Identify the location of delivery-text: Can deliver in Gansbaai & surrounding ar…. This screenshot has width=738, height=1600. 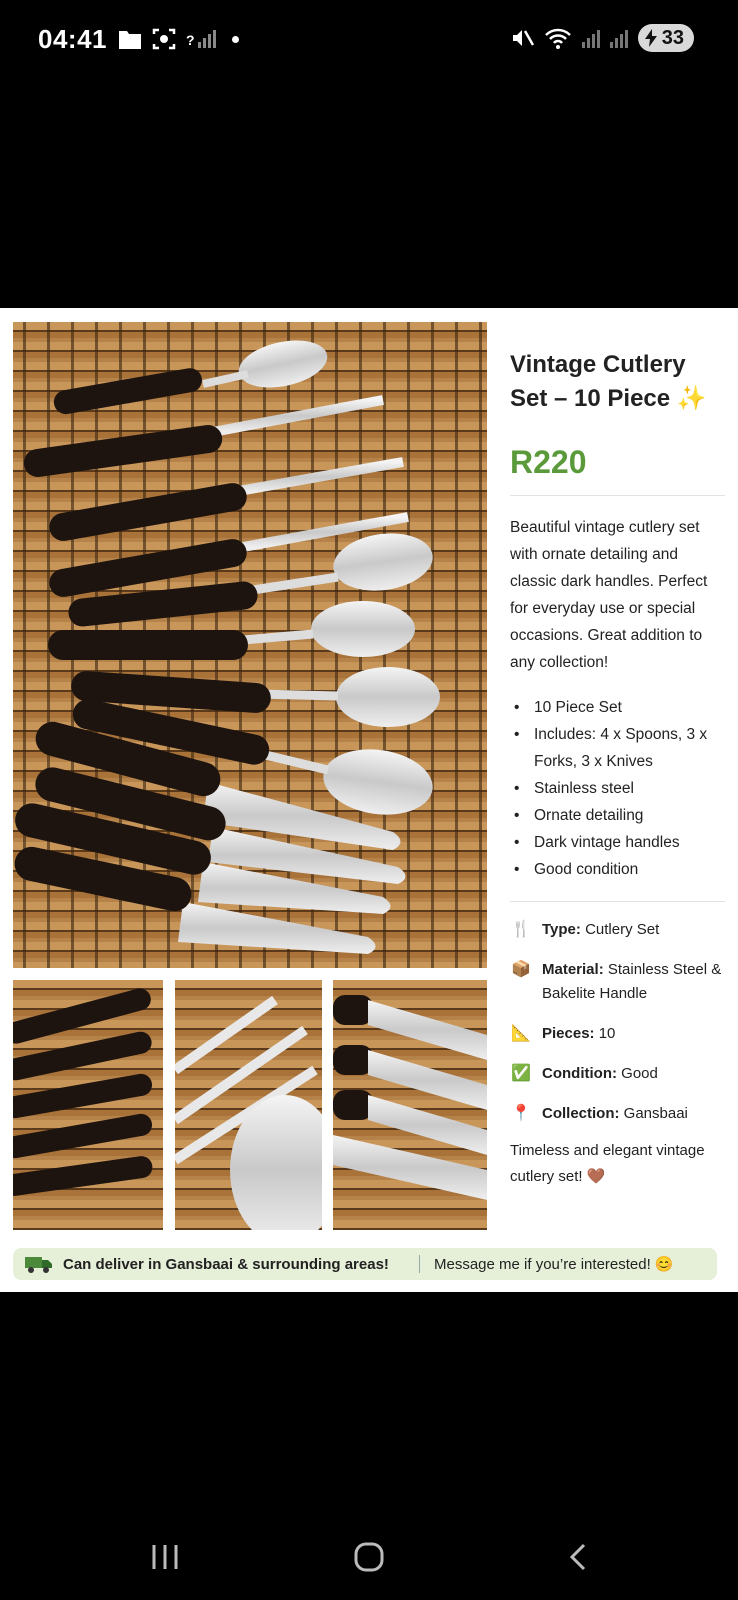
(226, 1264).